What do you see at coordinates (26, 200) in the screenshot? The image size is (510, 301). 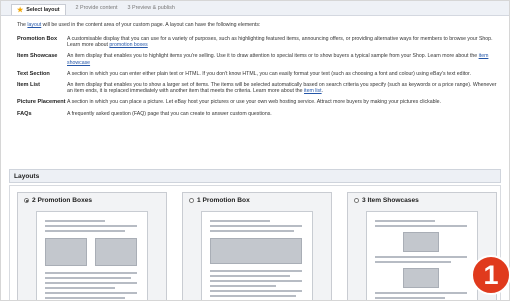 I see `radio-selected` at bounding box center [26, 200].